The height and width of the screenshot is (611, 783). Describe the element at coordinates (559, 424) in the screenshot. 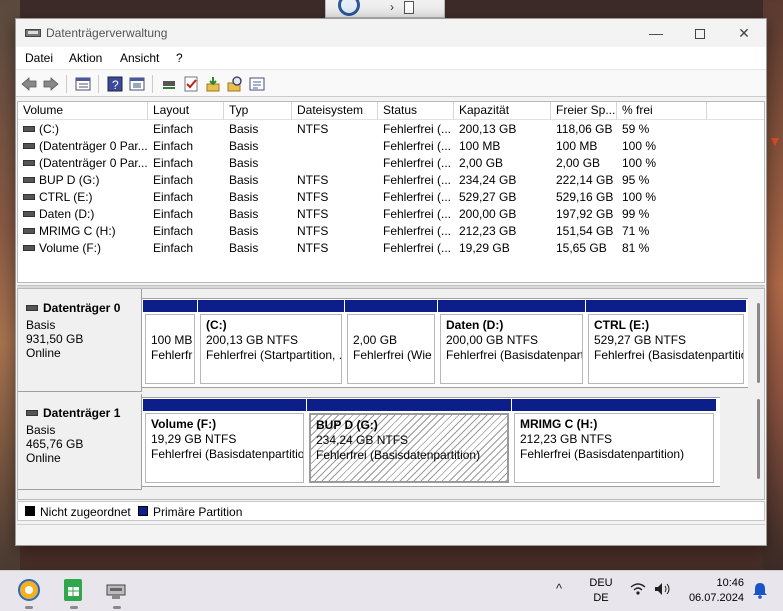

I see `partition-name: MRIMG C (H:)` at that location.